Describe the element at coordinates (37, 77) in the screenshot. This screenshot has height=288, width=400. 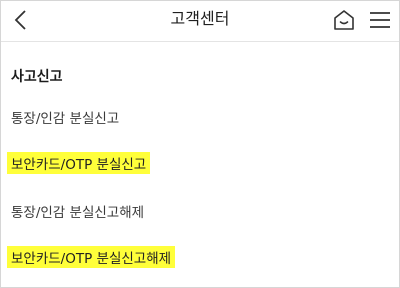
I see `section-title: 사고신고` at that location.